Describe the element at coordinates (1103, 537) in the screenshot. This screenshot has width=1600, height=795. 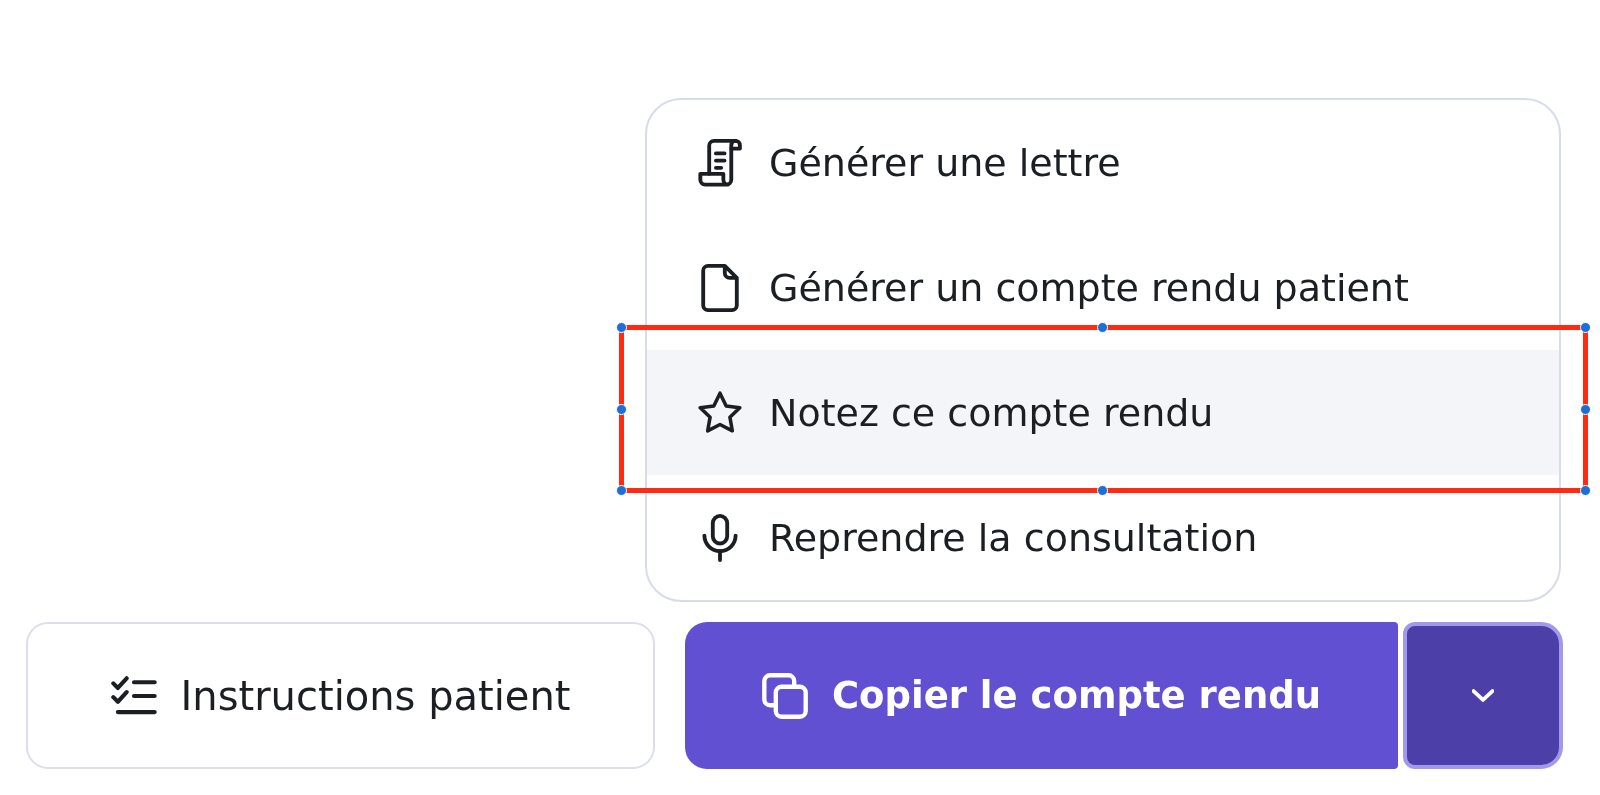
I see `menu-item: Reprendre la consultation` at that location.